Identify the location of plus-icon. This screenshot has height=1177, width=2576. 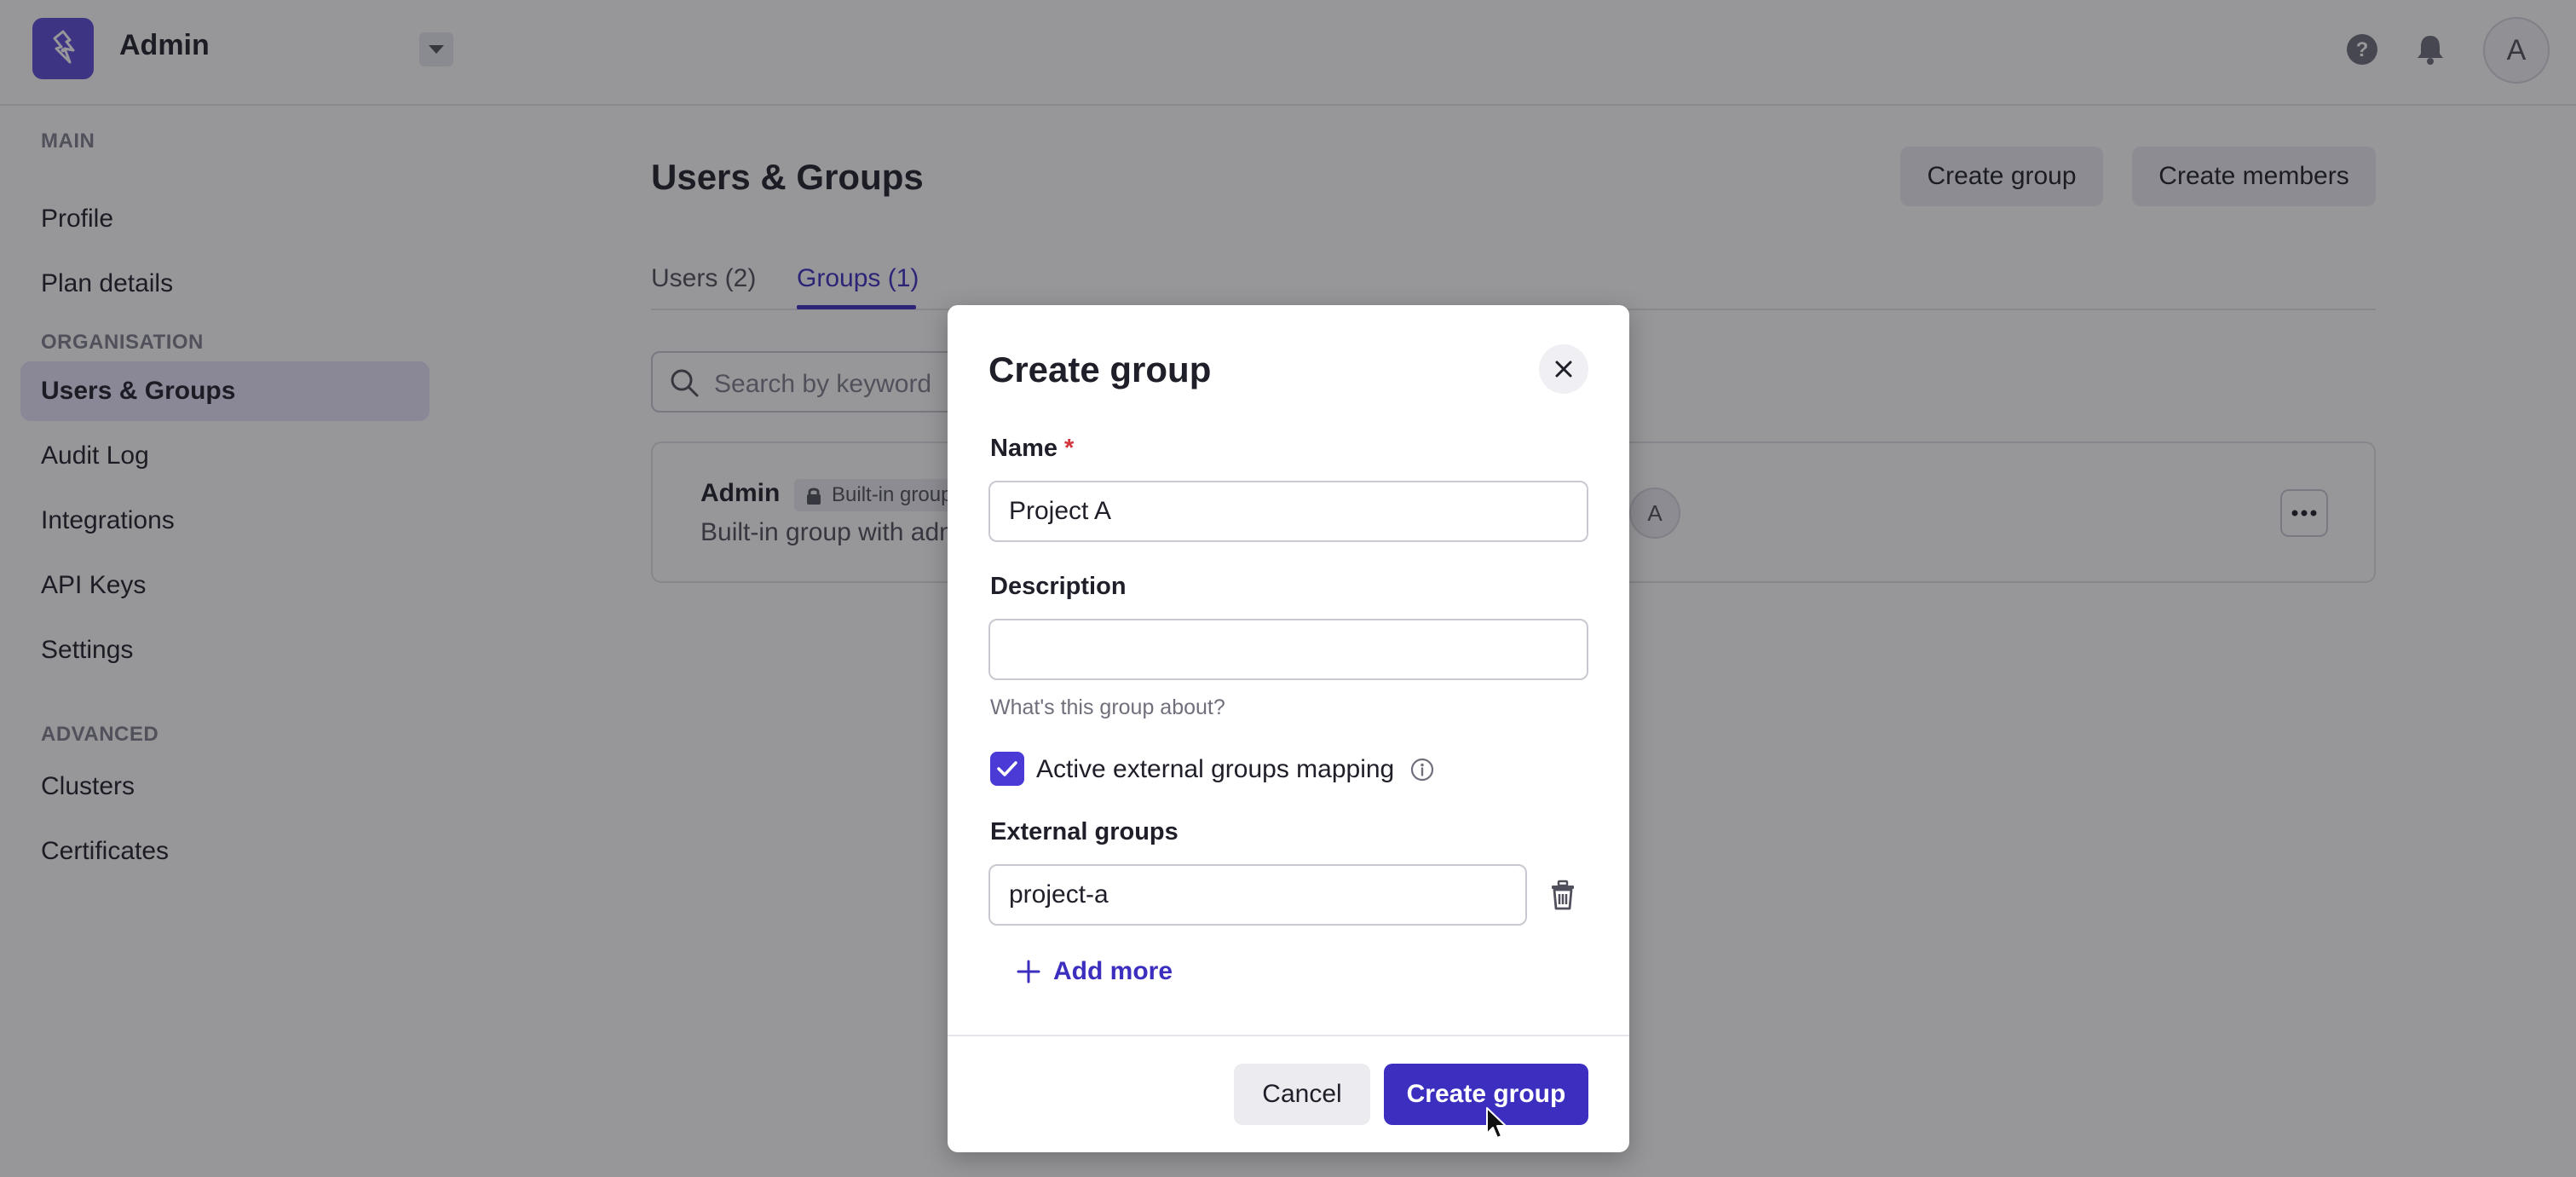
(1028, 972).